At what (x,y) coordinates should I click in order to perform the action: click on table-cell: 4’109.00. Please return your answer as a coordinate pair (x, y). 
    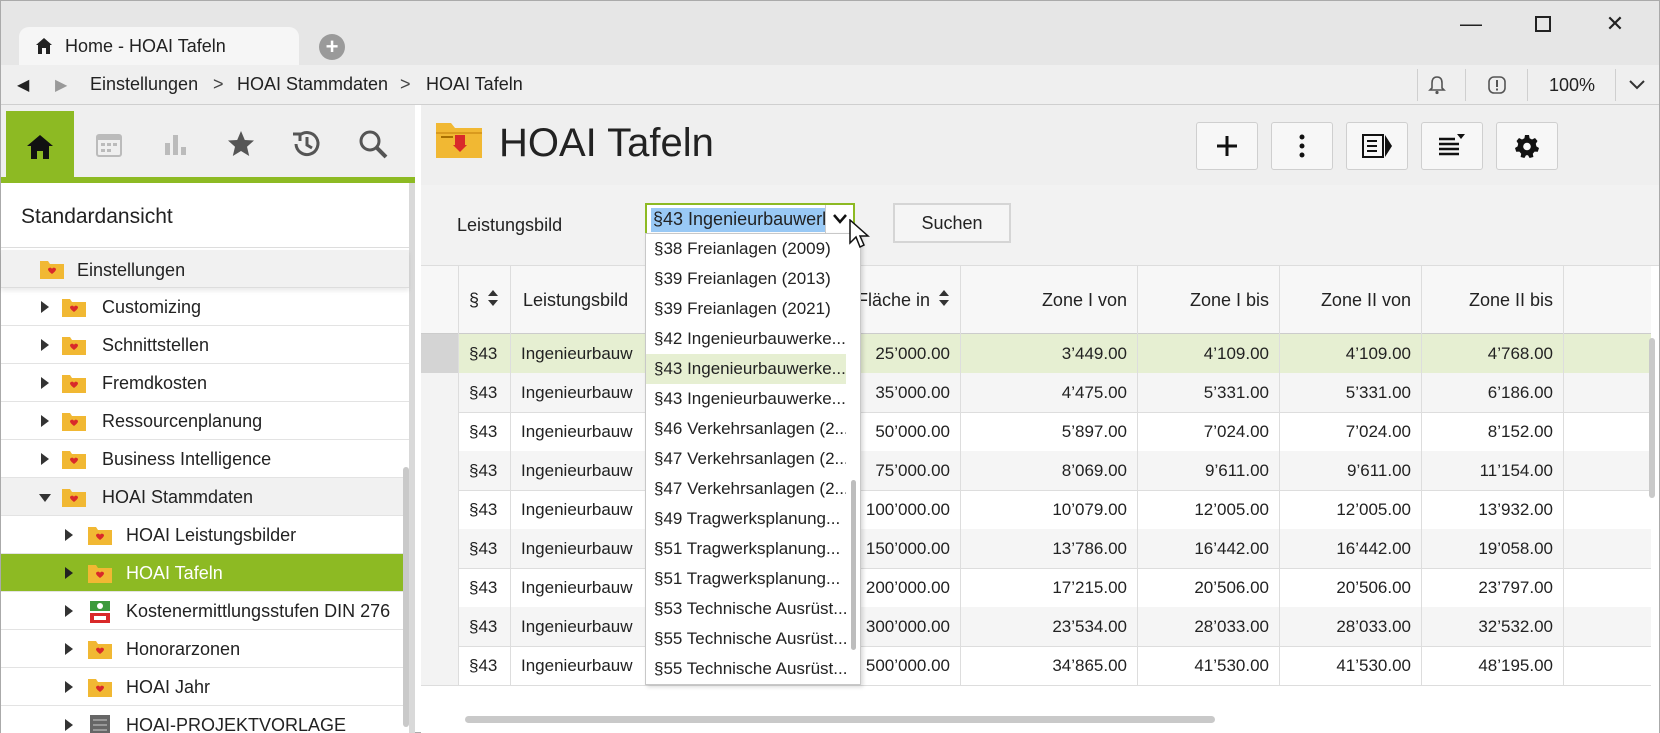
    Looking at the image, I should click on (1209, 353).